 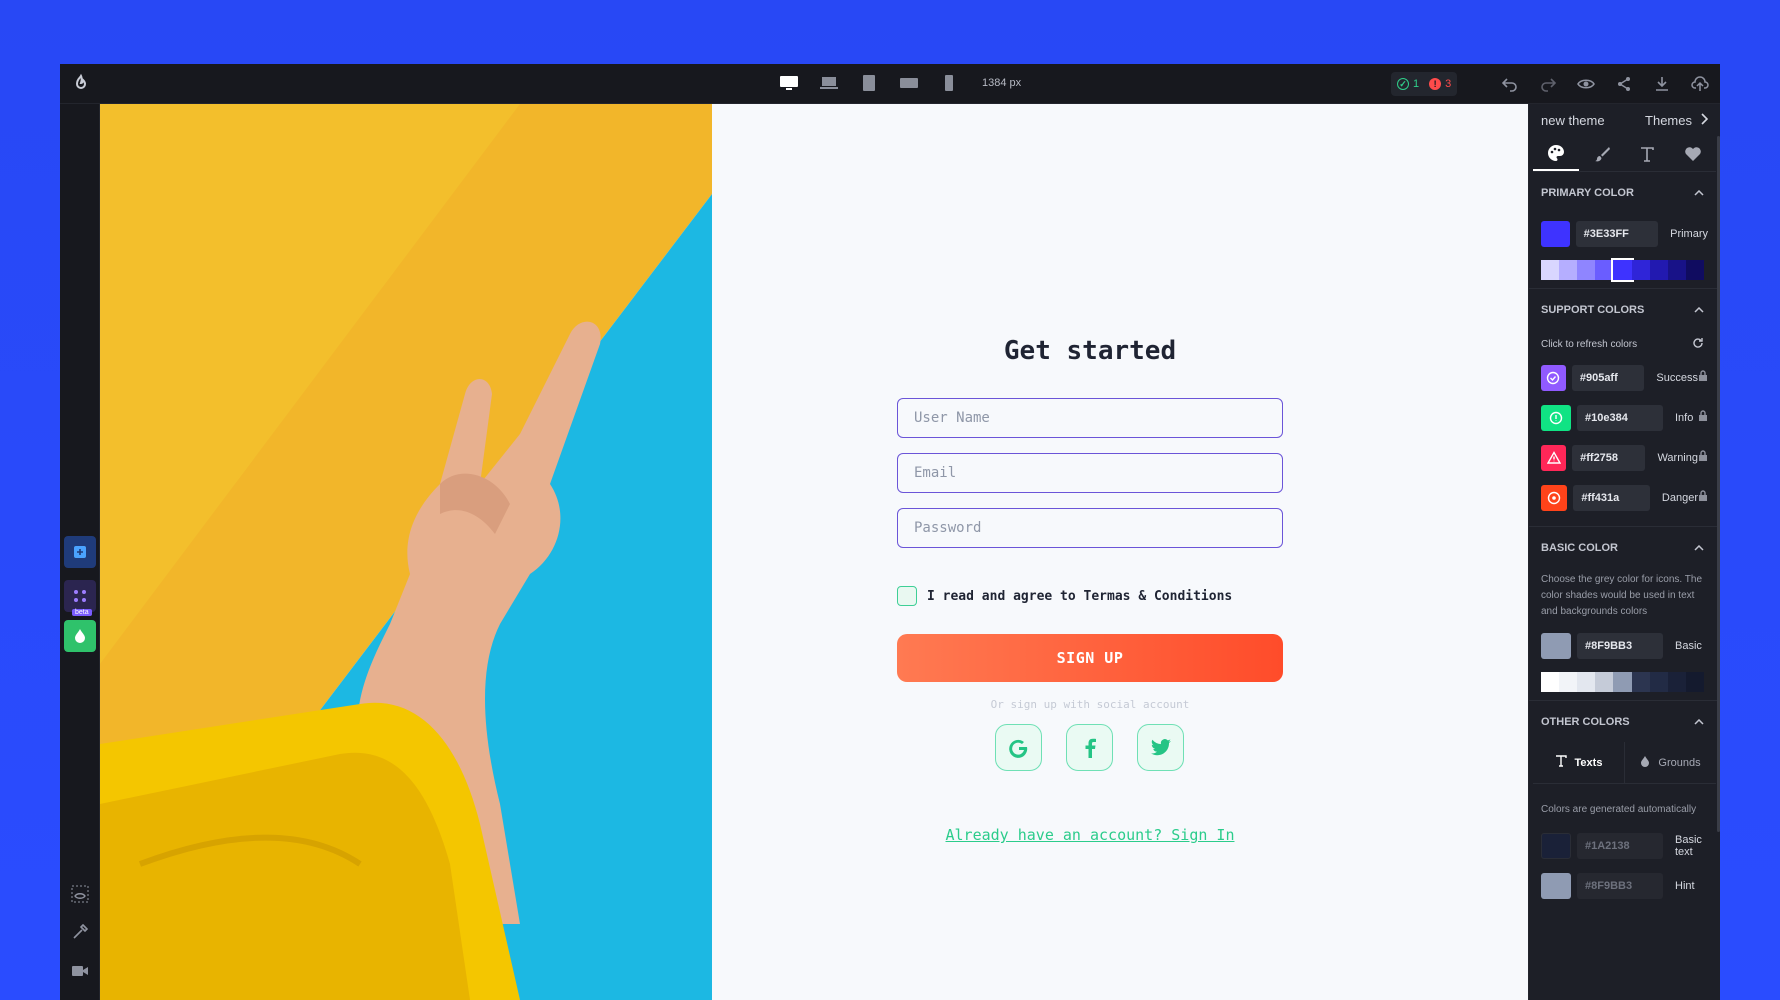 I want to click on basic-shade-bar, so click(x=1622, y=682).